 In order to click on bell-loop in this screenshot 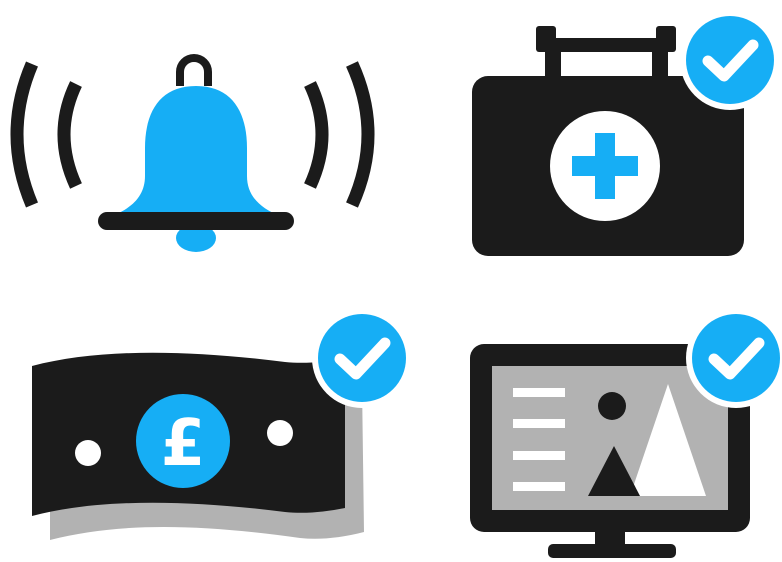, I will do `click(194, 70)`.